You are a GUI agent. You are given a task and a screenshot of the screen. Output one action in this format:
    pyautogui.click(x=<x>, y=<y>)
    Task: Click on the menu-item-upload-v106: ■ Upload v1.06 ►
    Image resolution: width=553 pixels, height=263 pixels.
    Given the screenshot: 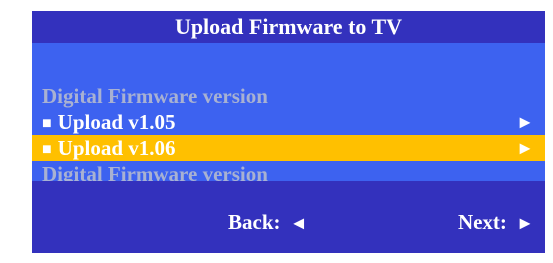 What is the action you would take?
    pyautogui.click(x=288, y=148)
    